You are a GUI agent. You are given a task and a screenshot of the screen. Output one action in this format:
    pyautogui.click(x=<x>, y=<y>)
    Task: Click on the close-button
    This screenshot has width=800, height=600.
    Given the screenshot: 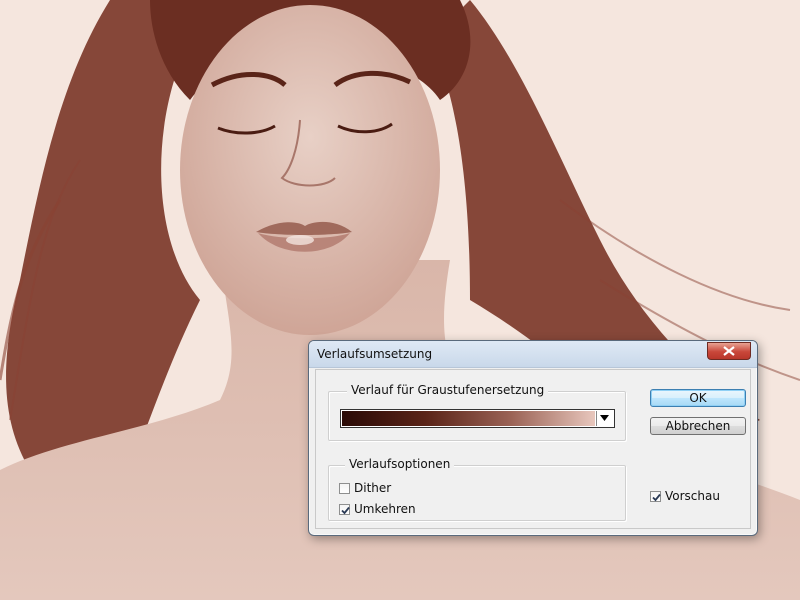 What is the action you would take?
    pyautogui.click(x=729, y=351)
    